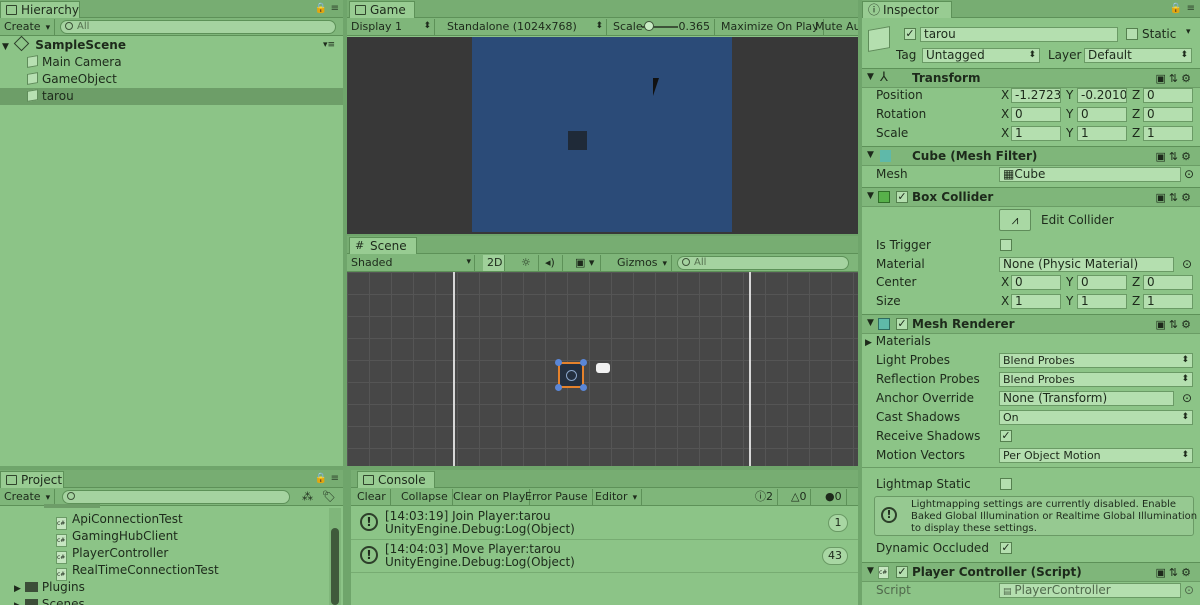 This screenshot has width=1200, height=605. Describe the element at coordinates (1036, 114) in the screenshot. I see `rotation-x-input: 0` at that location.